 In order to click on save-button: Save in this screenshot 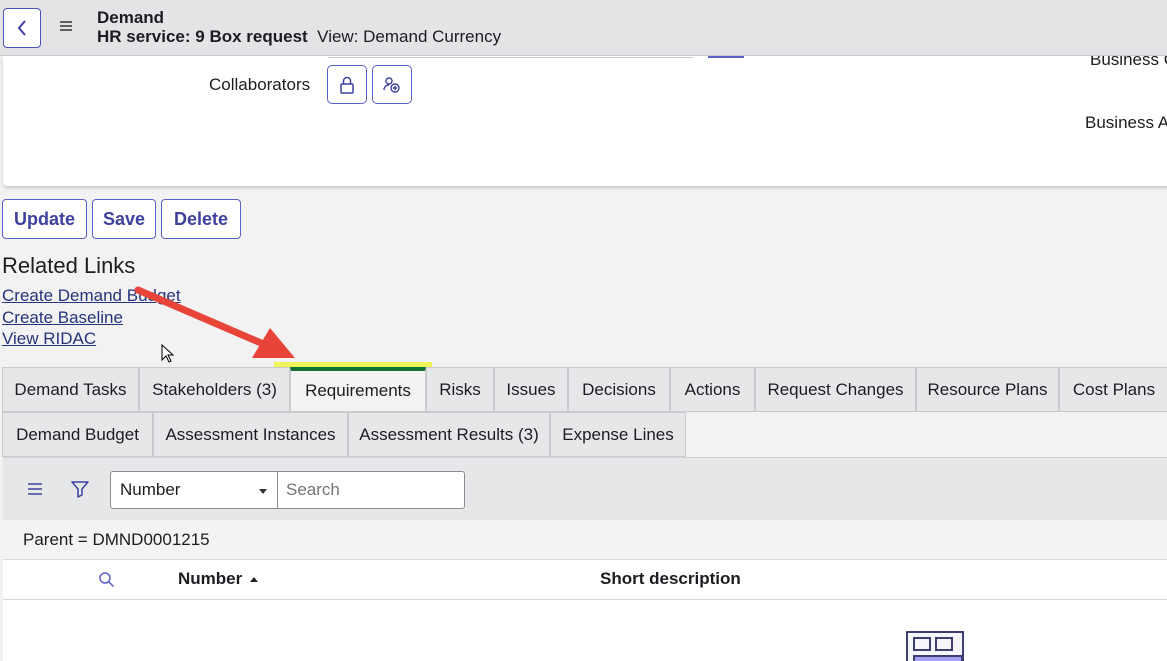, I will do `click(124, 219)`.